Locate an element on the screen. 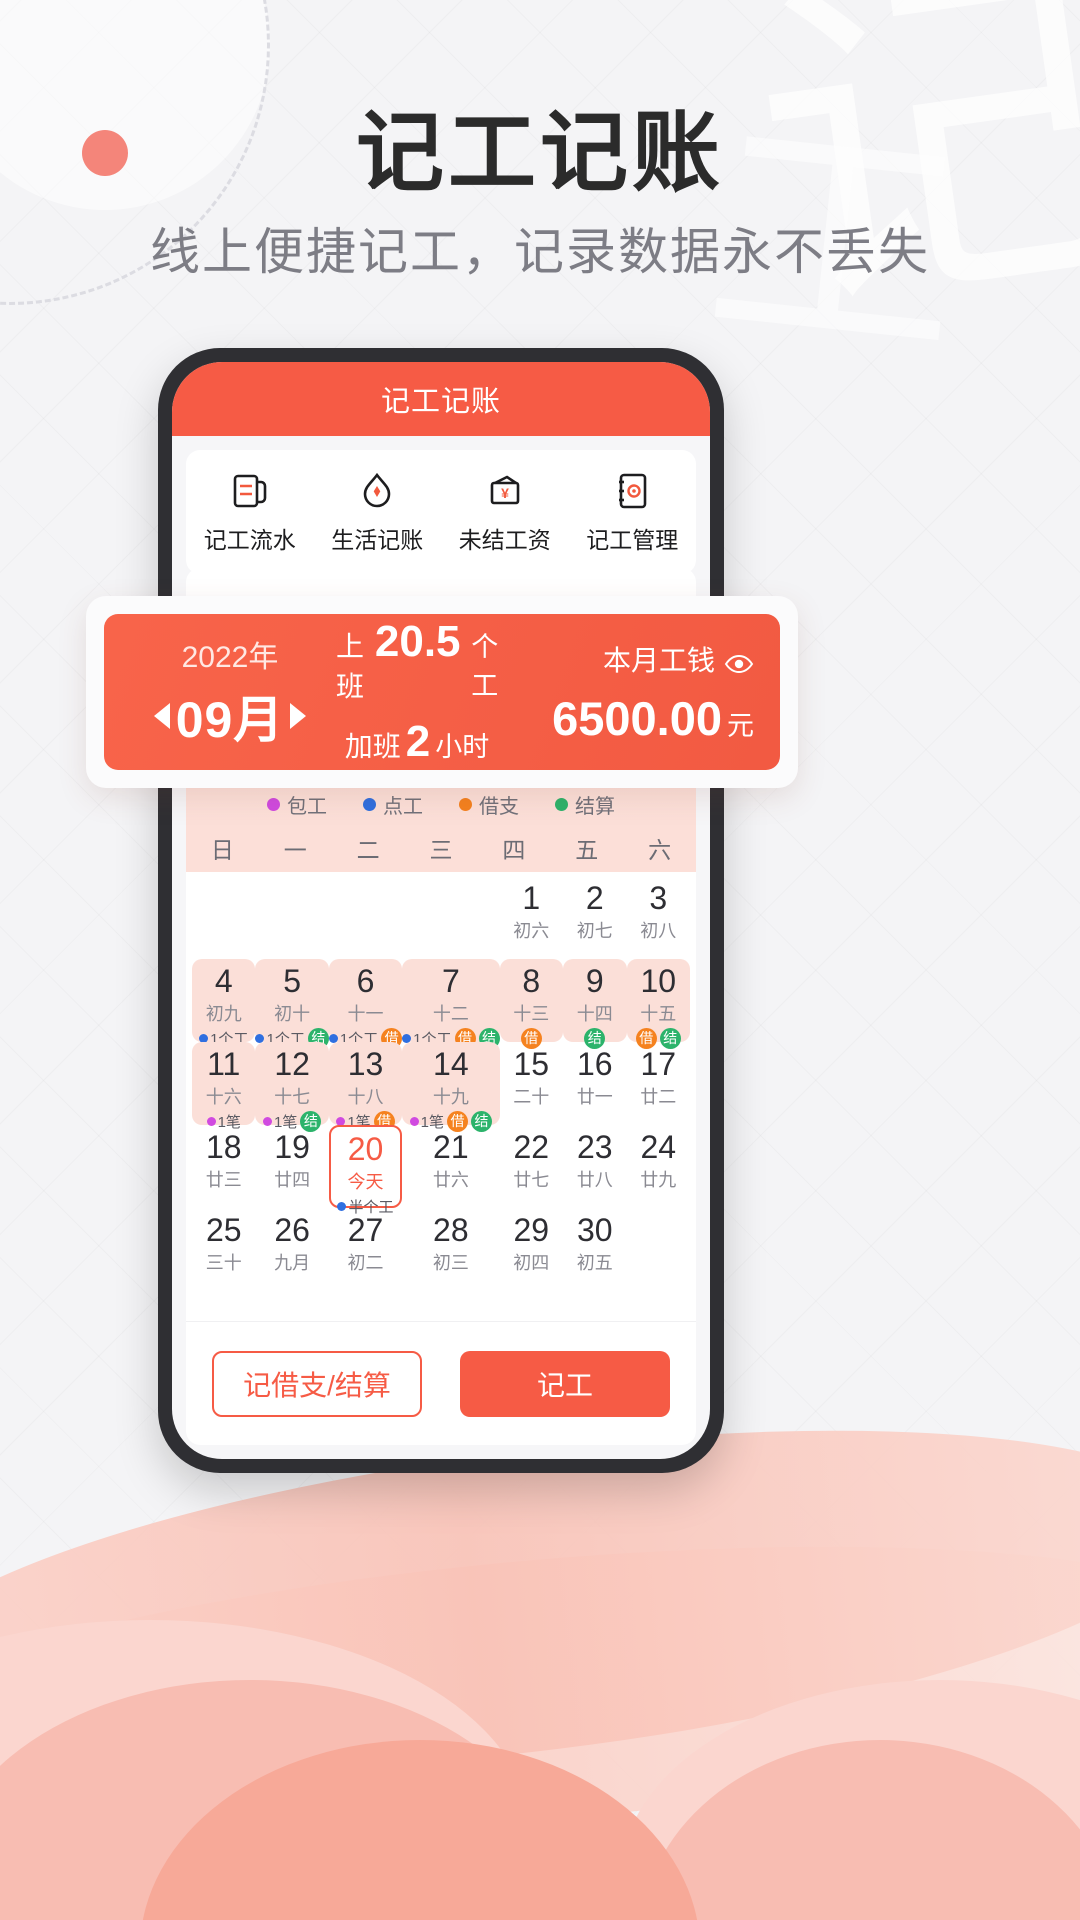 The height and width of the screenshot is (1920, 1080). calendar-cell: 5 初十 1个工结 is located at coordinates (292, 1004).